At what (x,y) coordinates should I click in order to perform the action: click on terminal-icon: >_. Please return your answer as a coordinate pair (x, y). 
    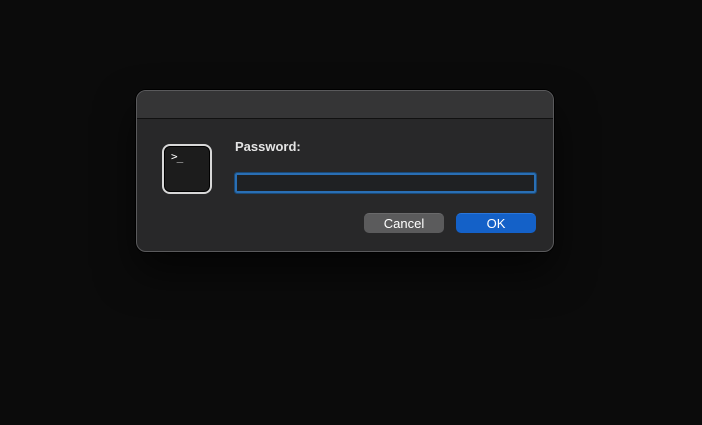
    Looking at the image, I should click on (187, 169).